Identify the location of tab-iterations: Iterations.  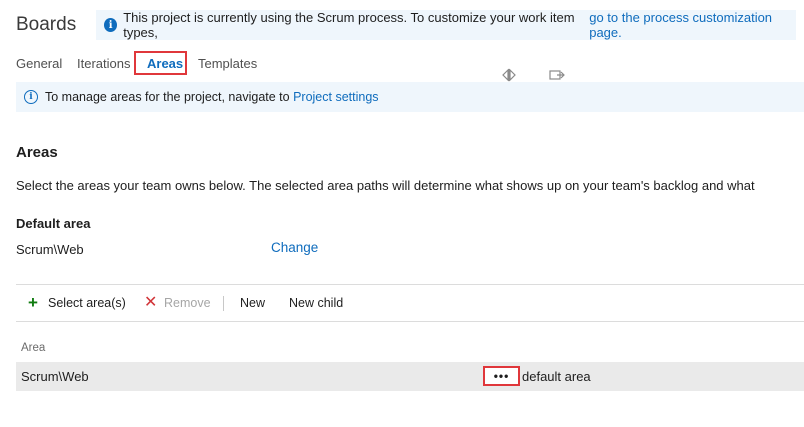
(103, 63).